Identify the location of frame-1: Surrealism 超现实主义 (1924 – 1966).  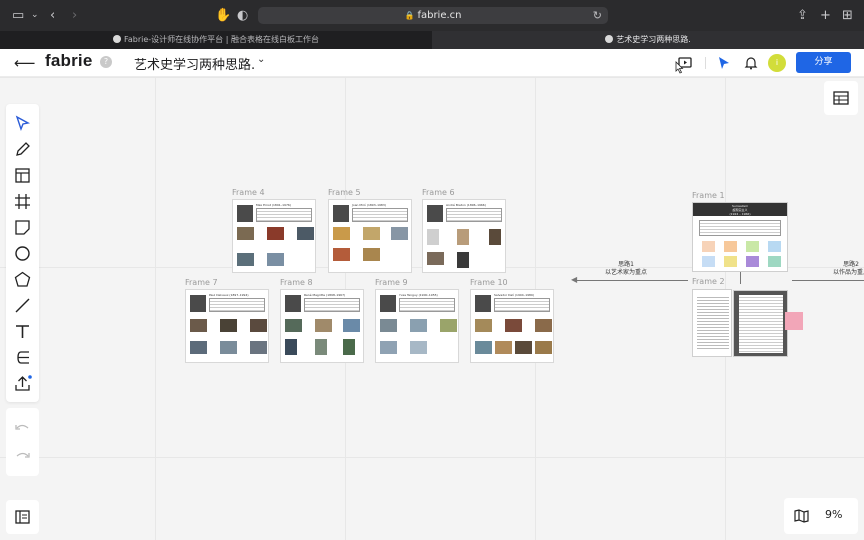
(740, 237).